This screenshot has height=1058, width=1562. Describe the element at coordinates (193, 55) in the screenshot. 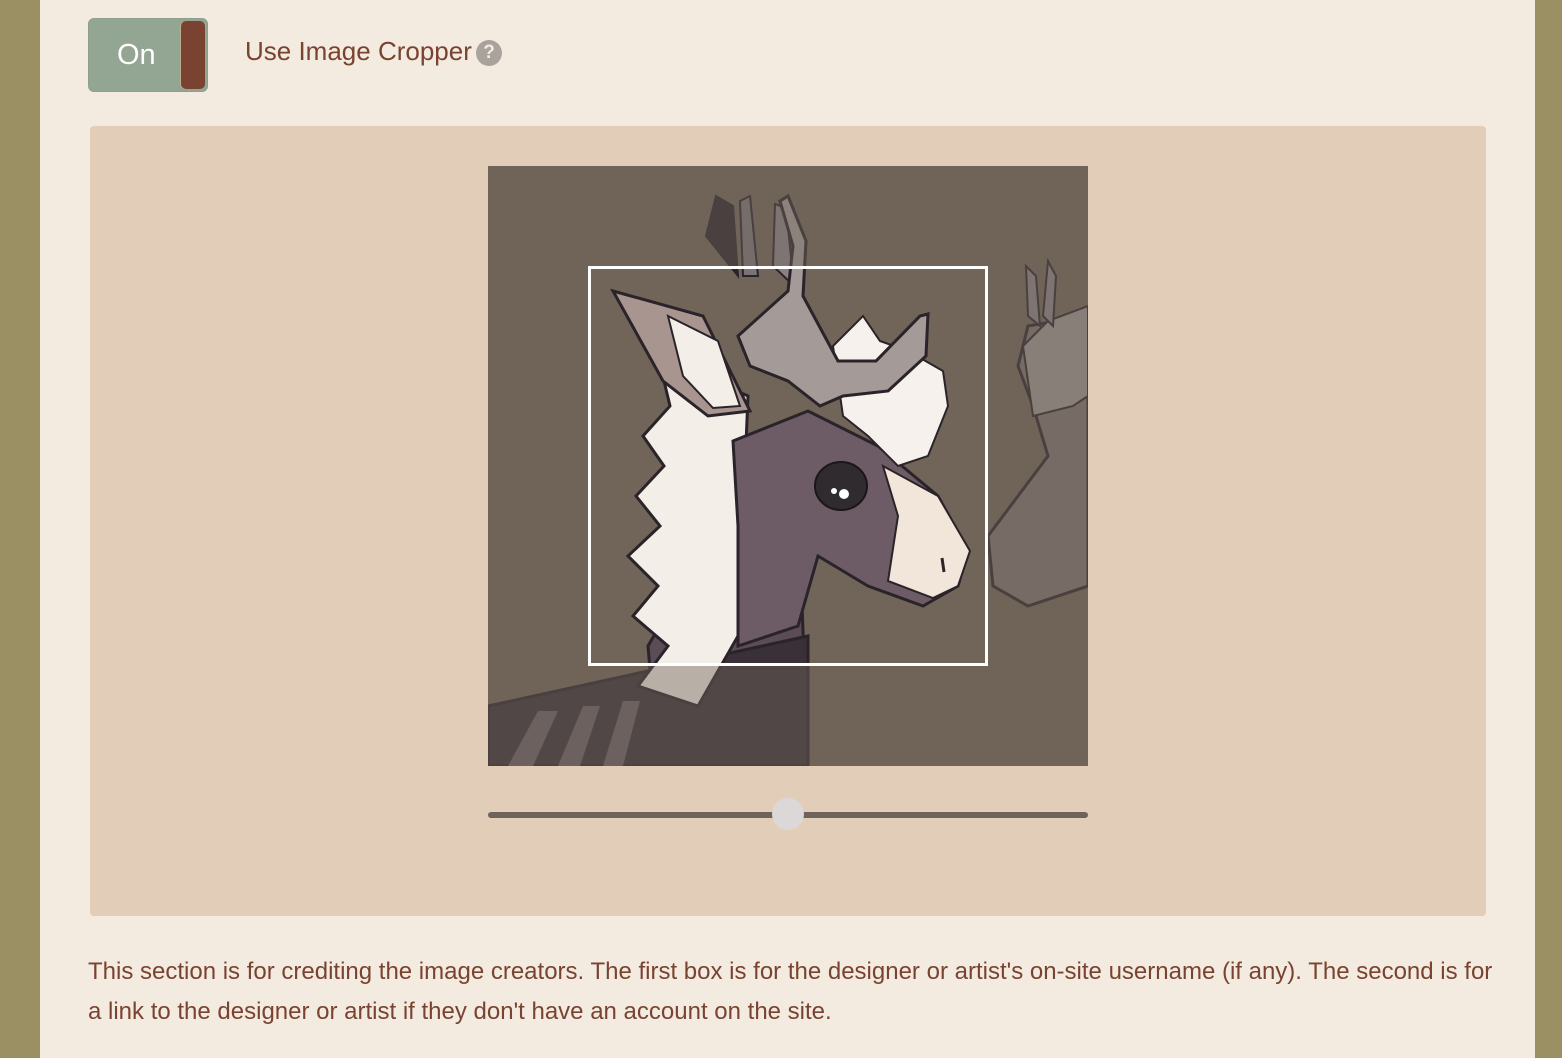

I see `toggle-knob` at that location.